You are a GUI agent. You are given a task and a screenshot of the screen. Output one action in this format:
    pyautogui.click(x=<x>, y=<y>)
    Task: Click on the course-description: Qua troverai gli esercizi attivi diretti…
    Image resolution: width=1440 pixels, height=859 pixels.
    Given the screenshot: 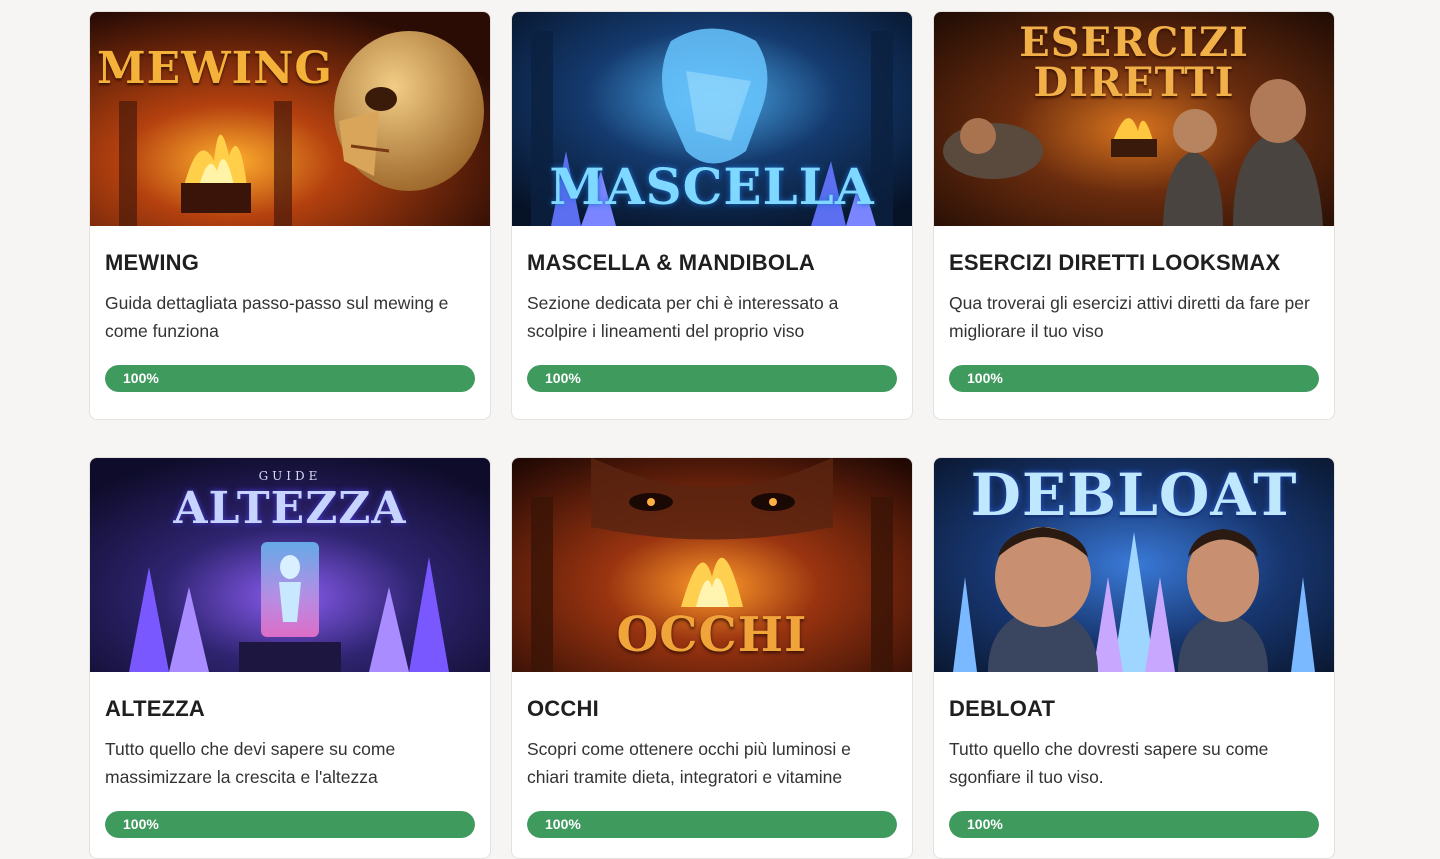 What is the action you would take?
    pyautogui.click(x=1129, y=317)
    